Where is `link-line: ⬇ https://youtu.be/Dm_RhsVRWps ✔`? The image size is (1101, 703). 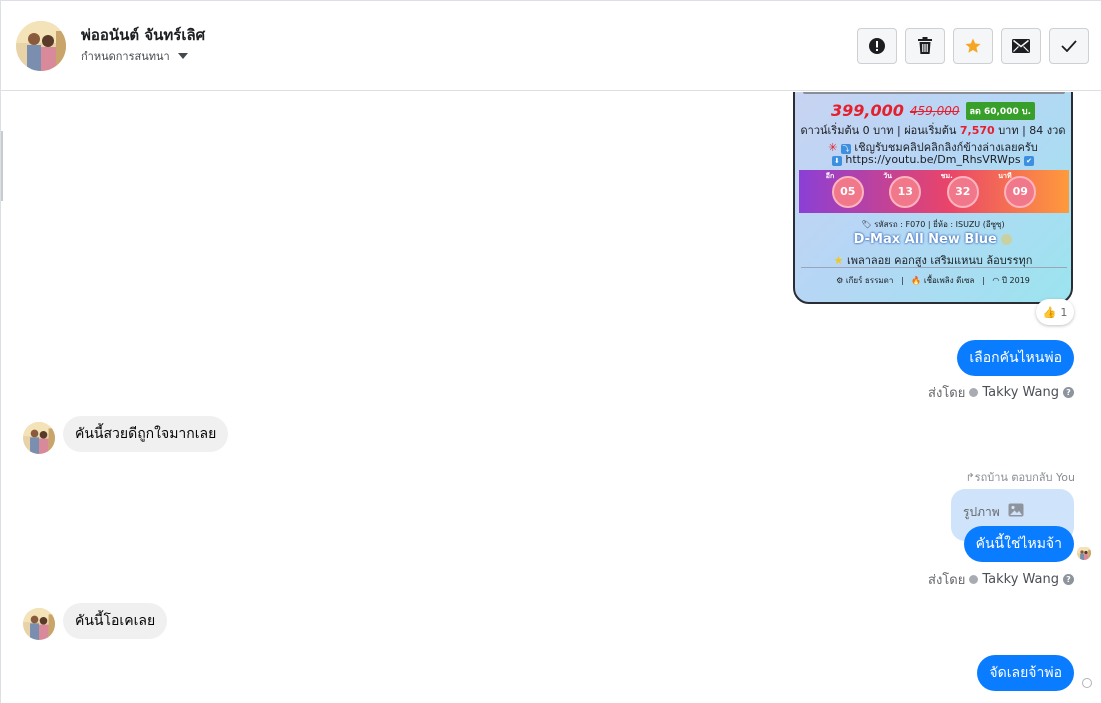 link-line: ⬇ https://youtu.be/Dm_RhsVRWps ✔ is located at coordinates (933, 159).